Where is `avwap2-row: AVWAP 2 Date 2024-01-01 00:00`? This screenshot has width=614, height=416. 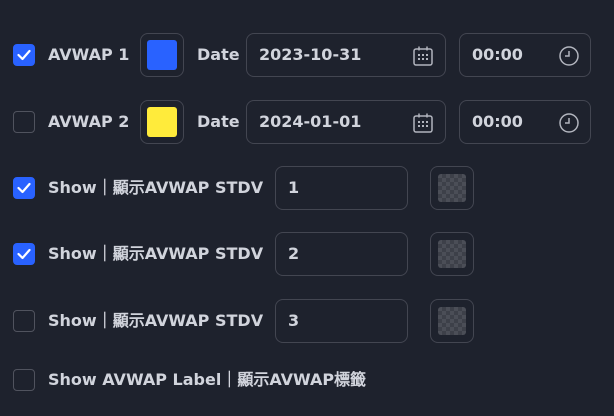
avwap2-row: AVWAP 2 Date 2024-01-01 00:00 is located at coordinates (307, 122).